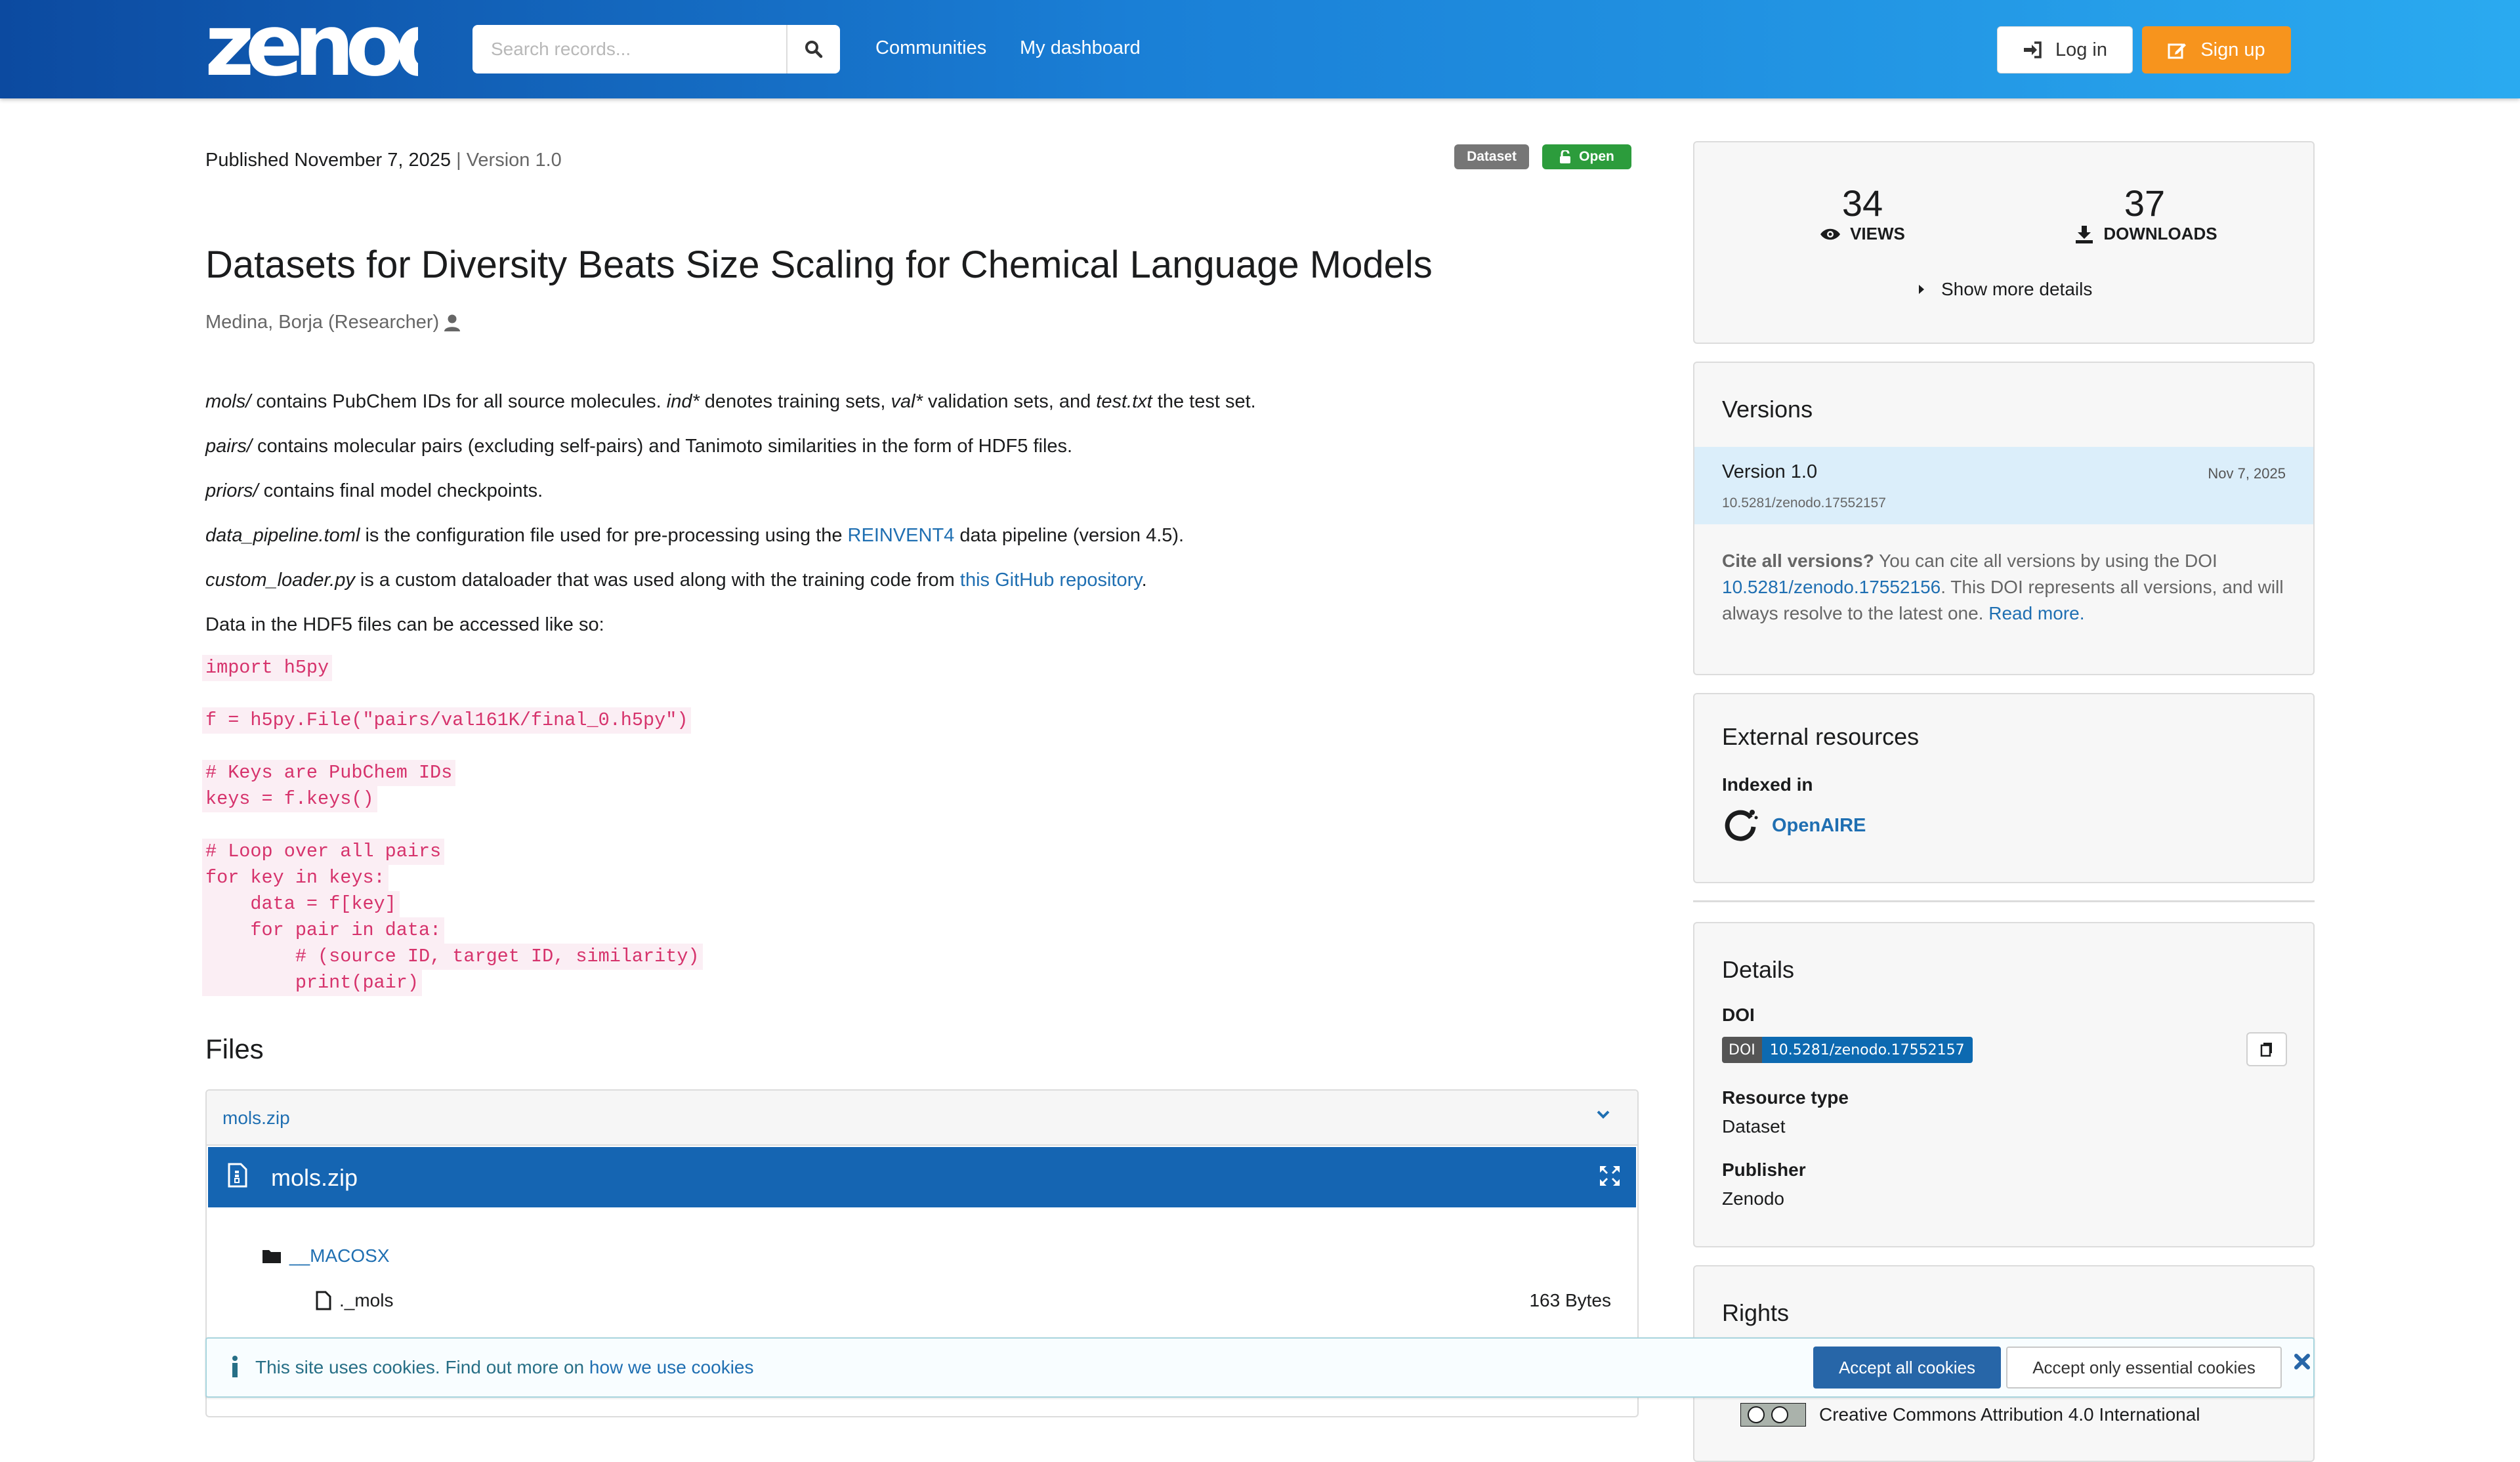 The image size is (2520, 1462). What do you see at coordinates (1804, 503) in the screenshot?
I see `version-doi: 10.5281/zenodo.17552157` at bounding box center [1804, 503].